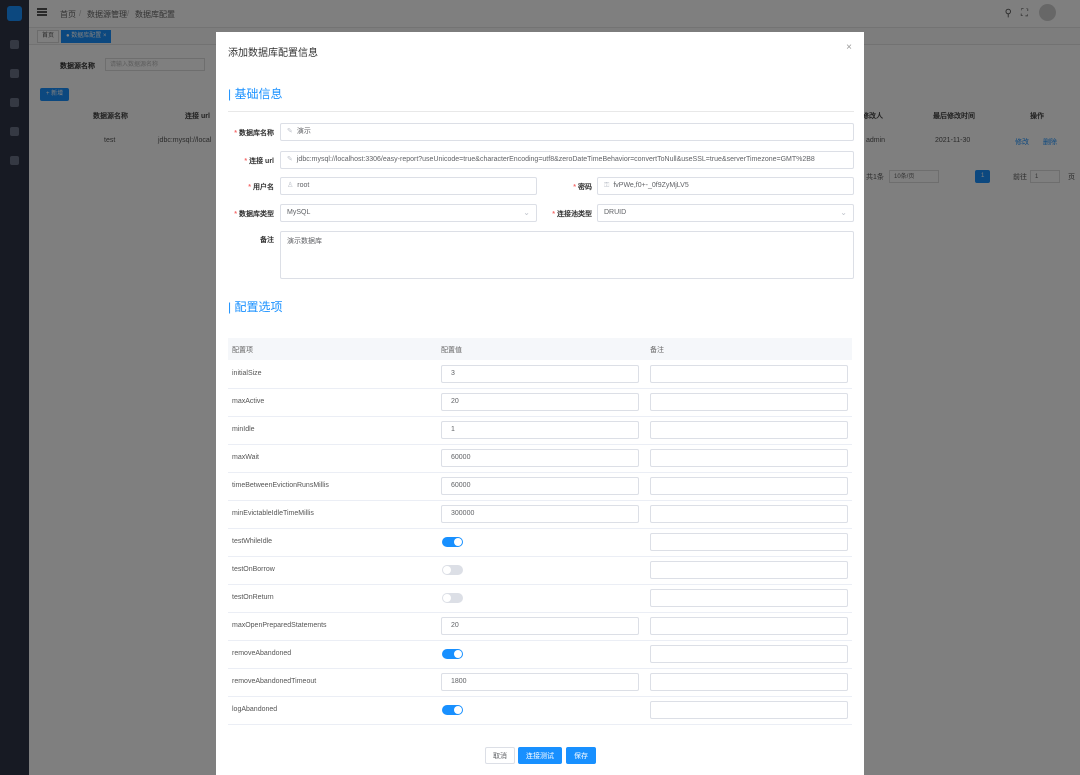  What do you see at coordinates (567, 255) in the screenshot?
I see `remark-textarea: 演示数据库` at bounding box center [567, 255].